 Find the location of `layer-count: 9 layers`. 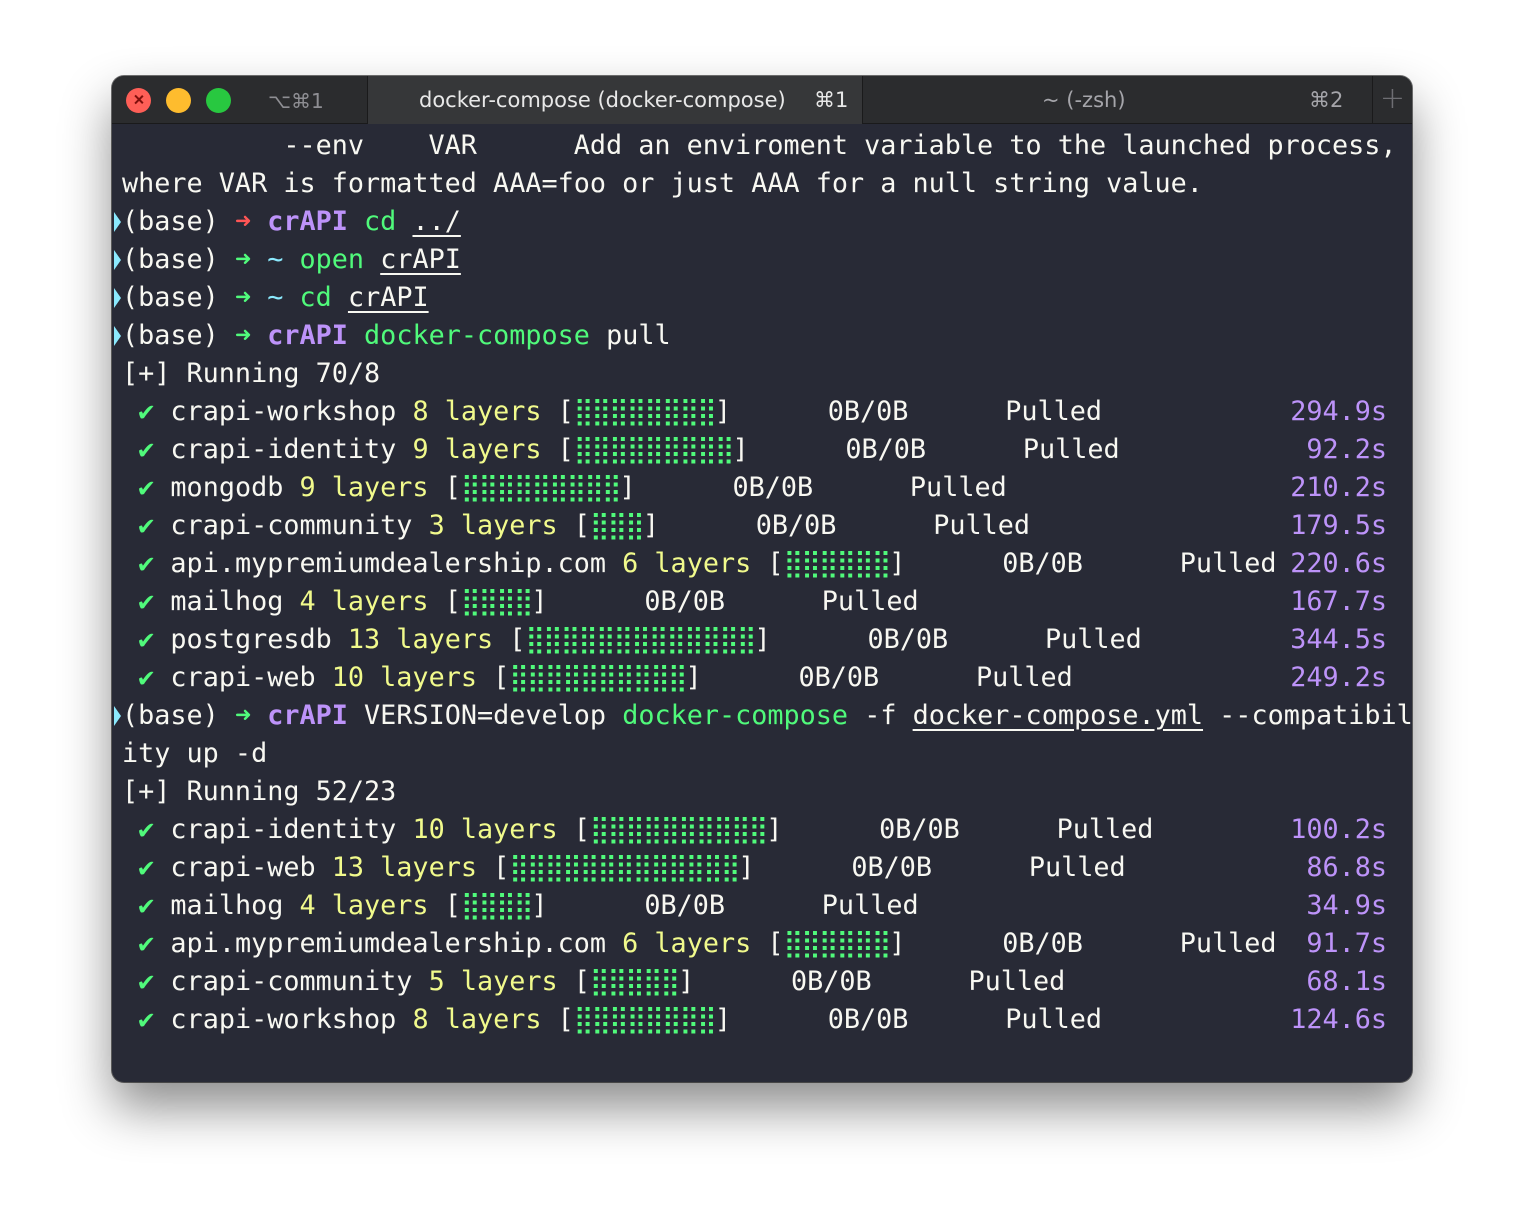

layer-count: 9 layers is located at coordinates (364, 487).